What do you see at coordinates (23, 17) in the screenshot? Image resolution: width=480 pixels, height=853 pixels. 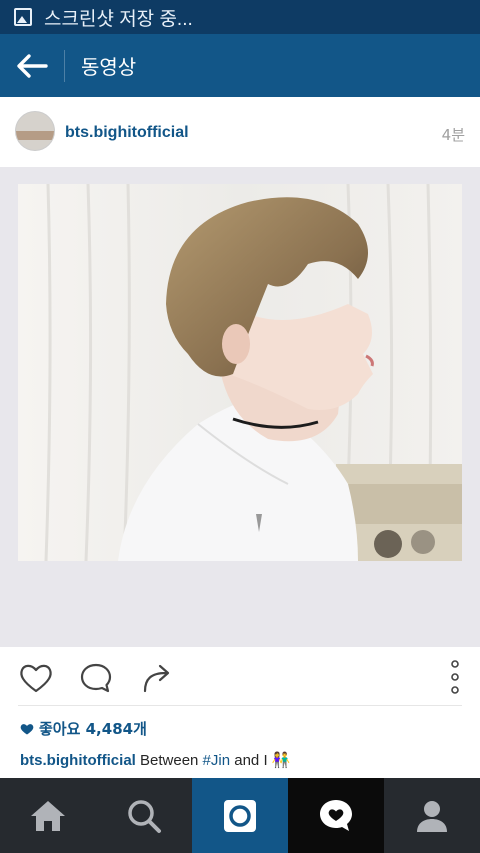 I see `image-icon` at bounding box center [23, 17].